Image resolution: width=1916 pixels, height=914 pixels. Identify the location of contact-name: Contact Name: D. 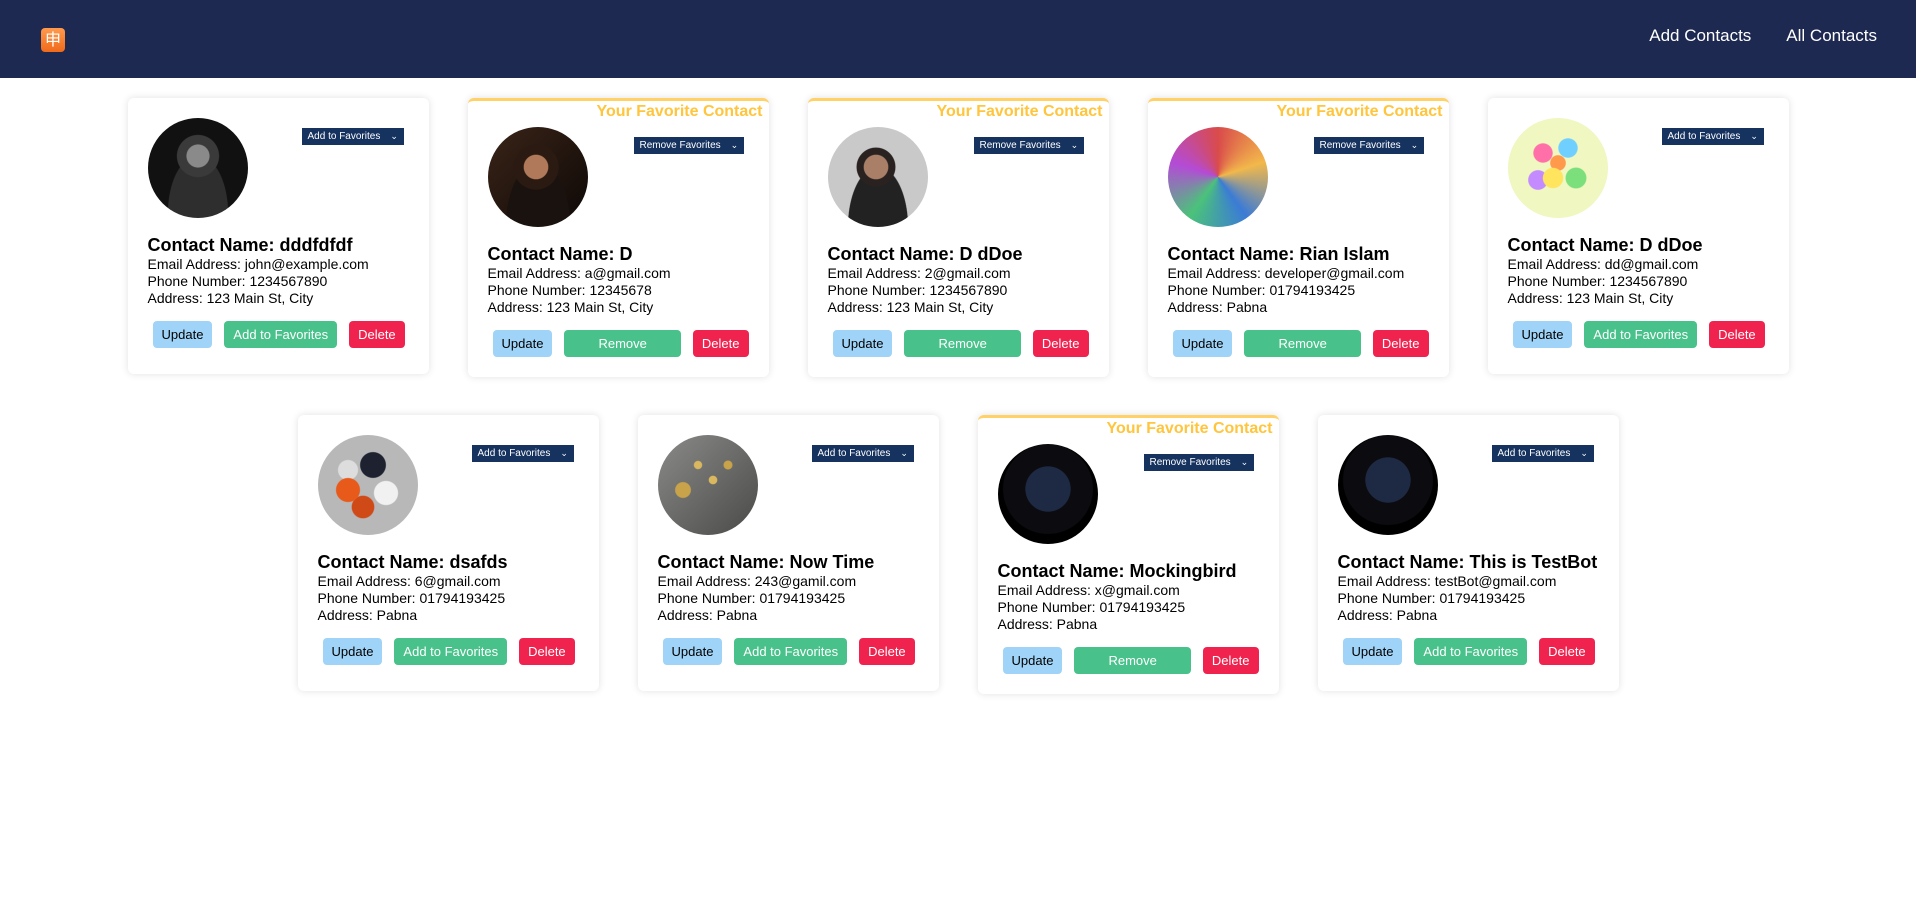
(618, 254).